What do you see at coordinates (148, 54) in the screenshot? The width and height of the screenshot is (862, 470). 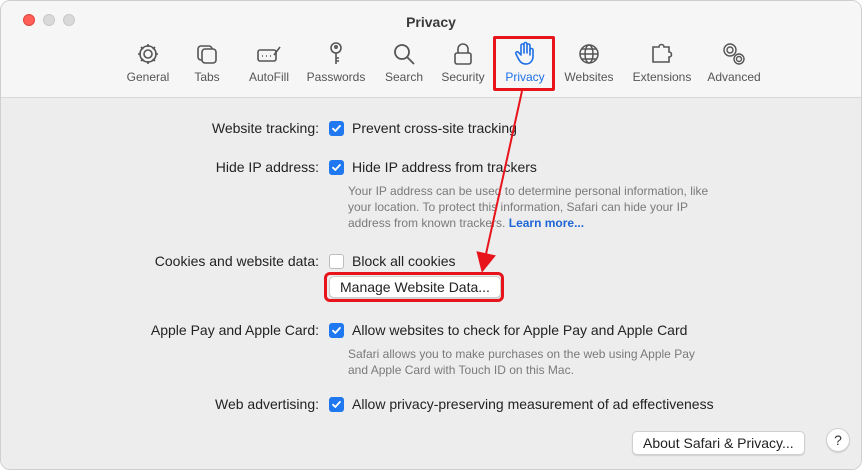 I see `gear-icon` at bounding box center [148, 54].